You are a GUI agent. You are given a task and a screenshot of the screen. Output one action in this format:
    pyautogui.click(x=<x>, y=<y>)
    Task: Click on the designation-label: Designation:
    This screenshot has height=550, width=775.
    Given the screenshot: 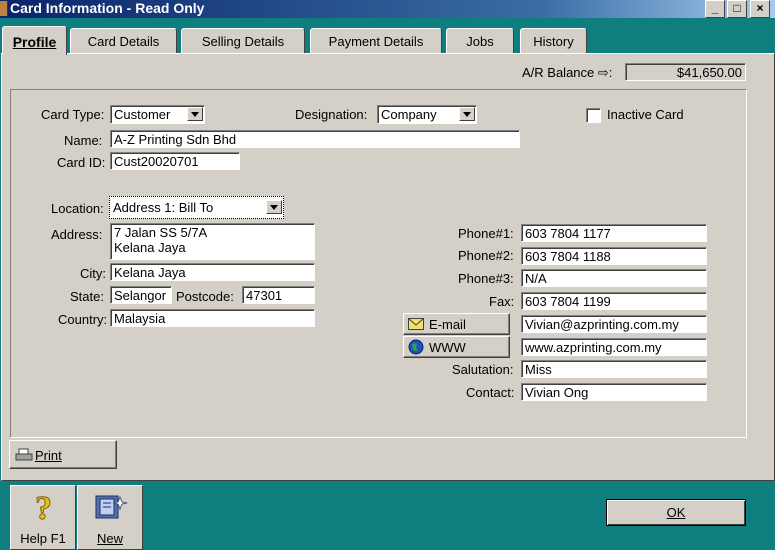 What is the action you would take?
    pyautogui.click(x=331, y=114)
    